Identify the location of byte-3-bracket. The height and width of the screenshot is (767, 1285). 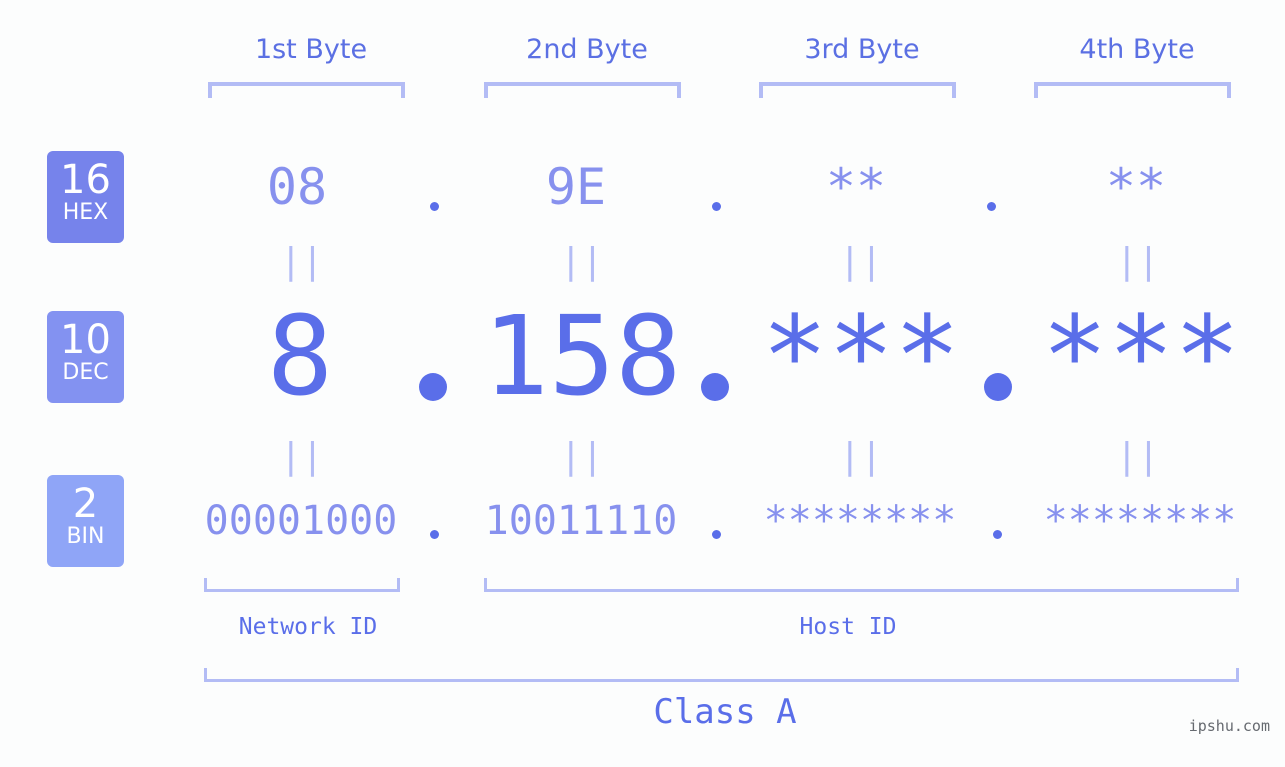
(857, 90).